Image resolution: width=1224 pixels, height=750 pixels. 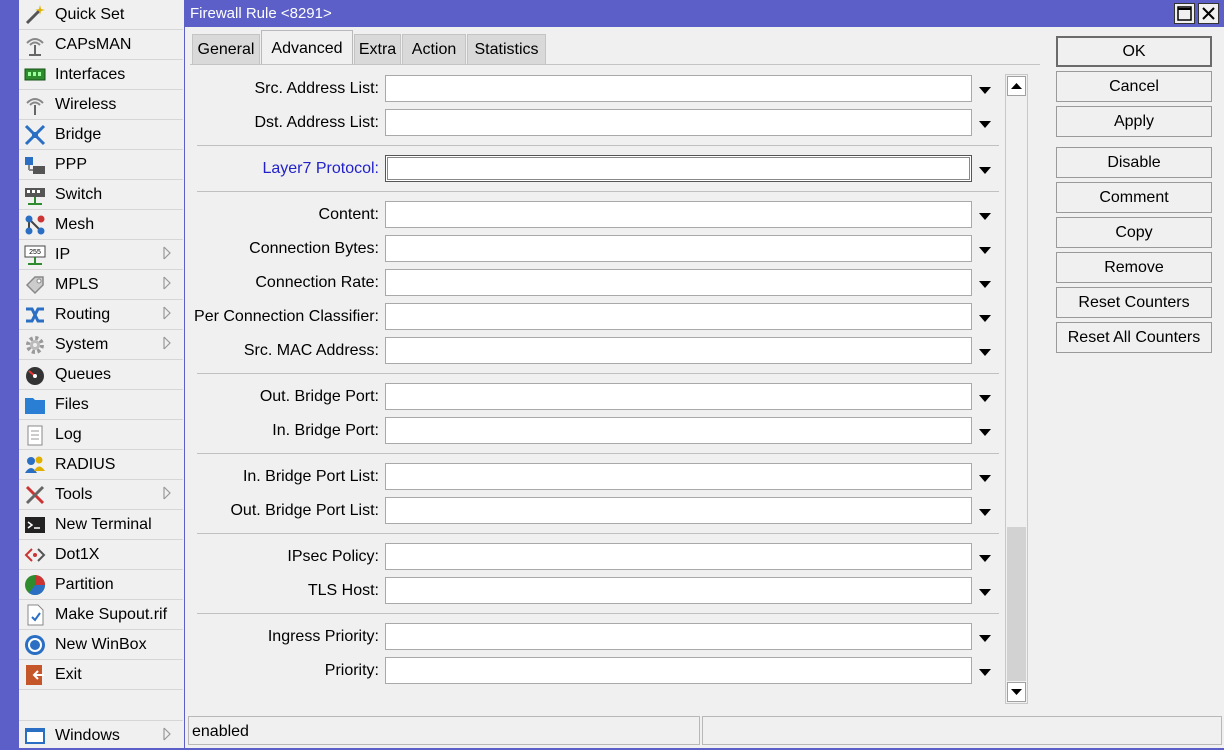 I want to click on apply-button: Apply, so click(x=1134, y=121).